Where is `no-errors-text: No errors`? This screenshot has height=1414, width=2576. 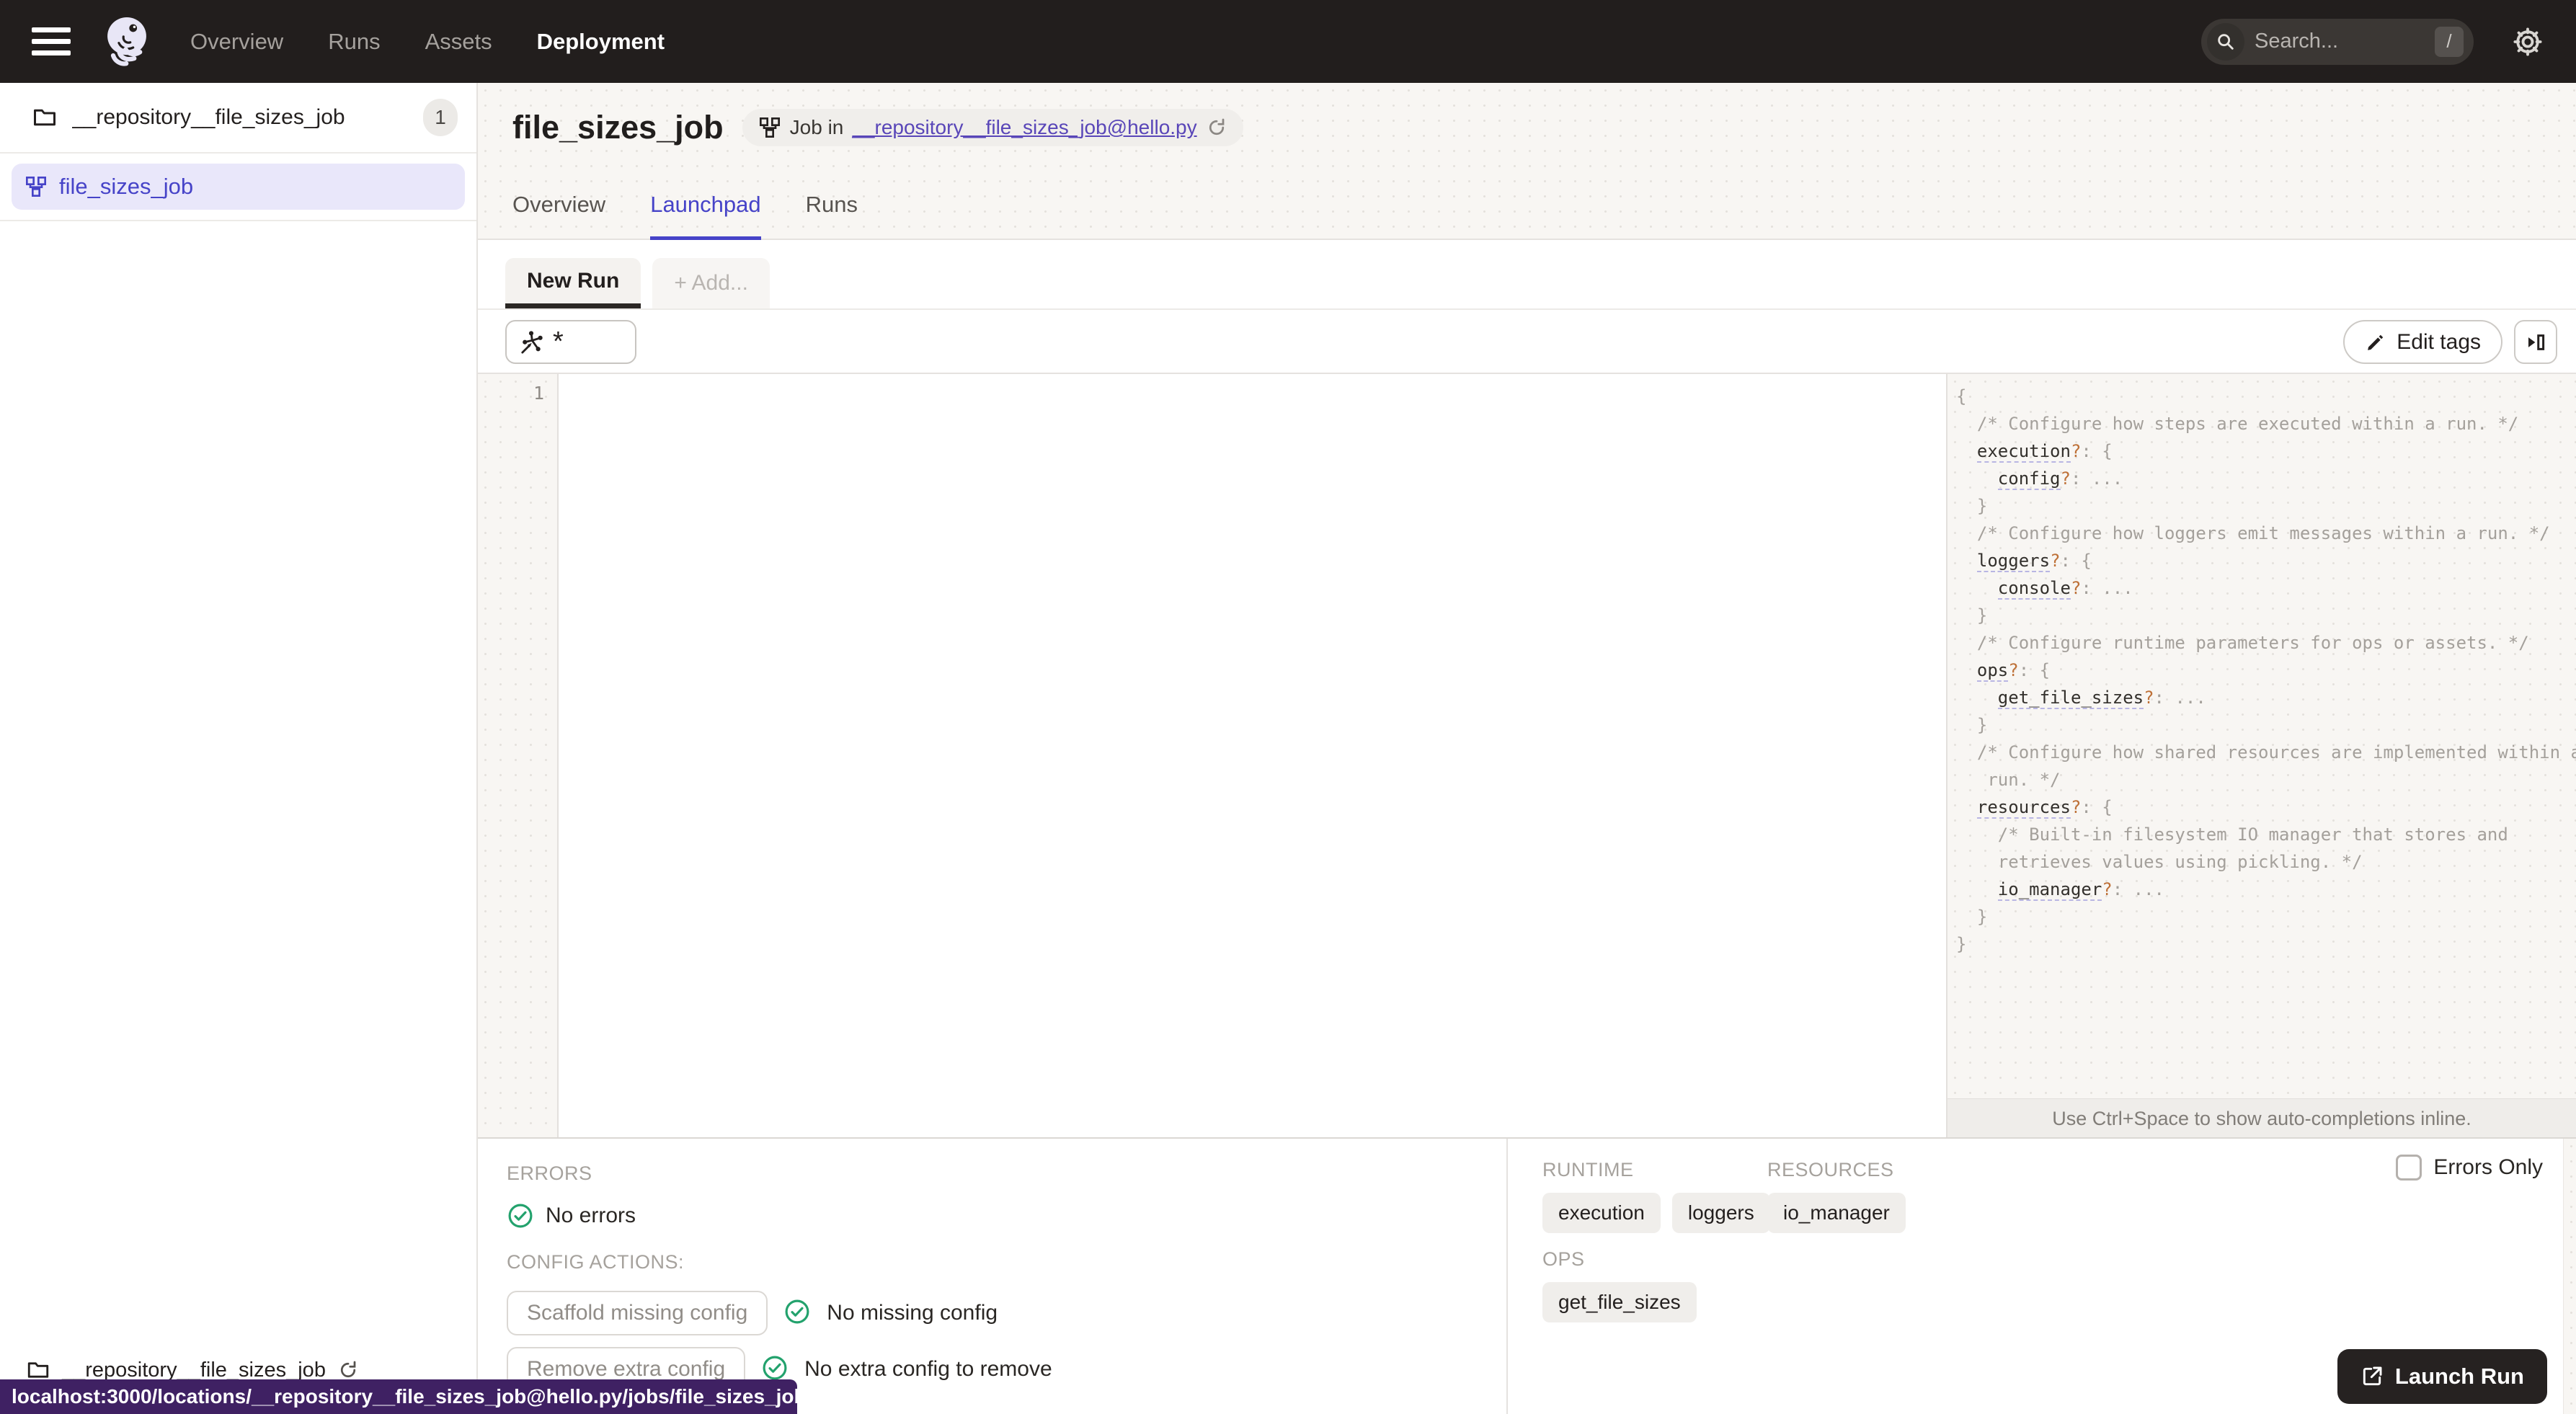 no-errors-text: No errors is located at coordinates (591, 1215).